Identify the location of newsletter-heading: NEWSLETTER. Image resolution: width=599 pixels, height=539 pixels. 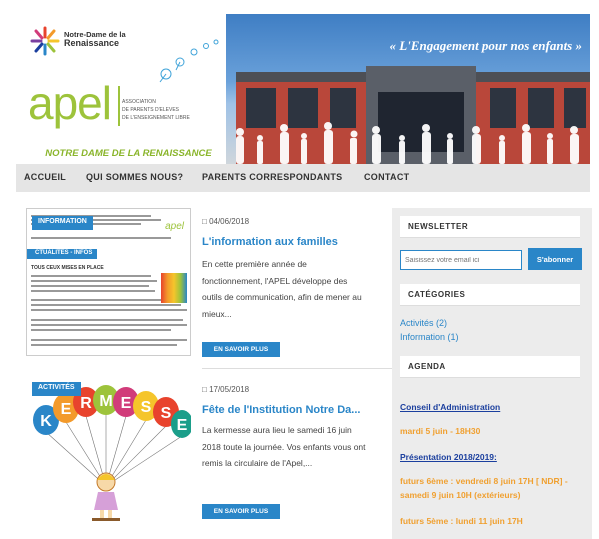
(490, 227).